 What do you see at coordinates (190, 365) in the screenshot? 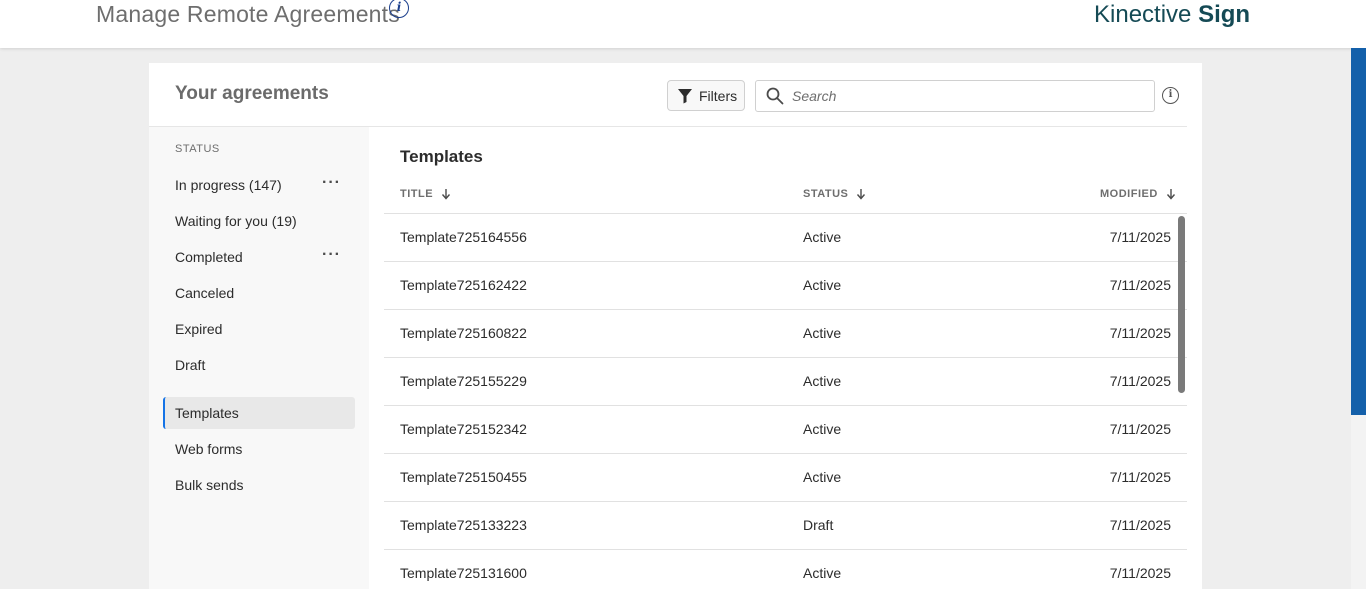
I see `sidebar-item-label: Draft` at bounding box center [190, 365].